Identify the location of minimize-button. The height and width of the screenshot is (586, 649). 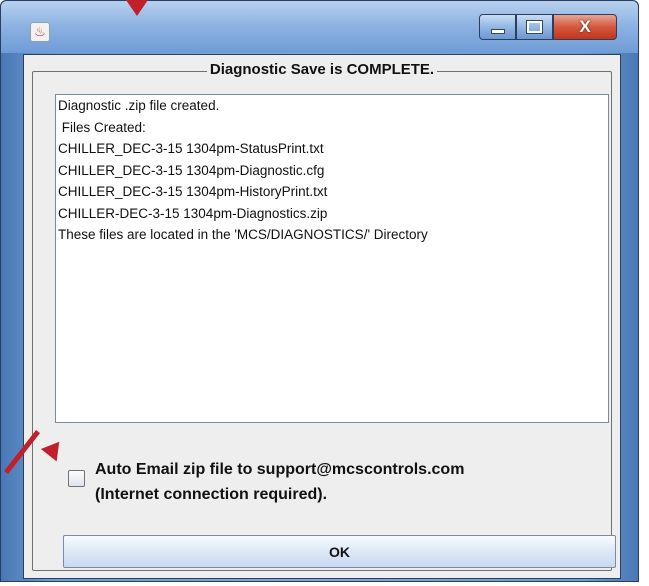
(497, 27).